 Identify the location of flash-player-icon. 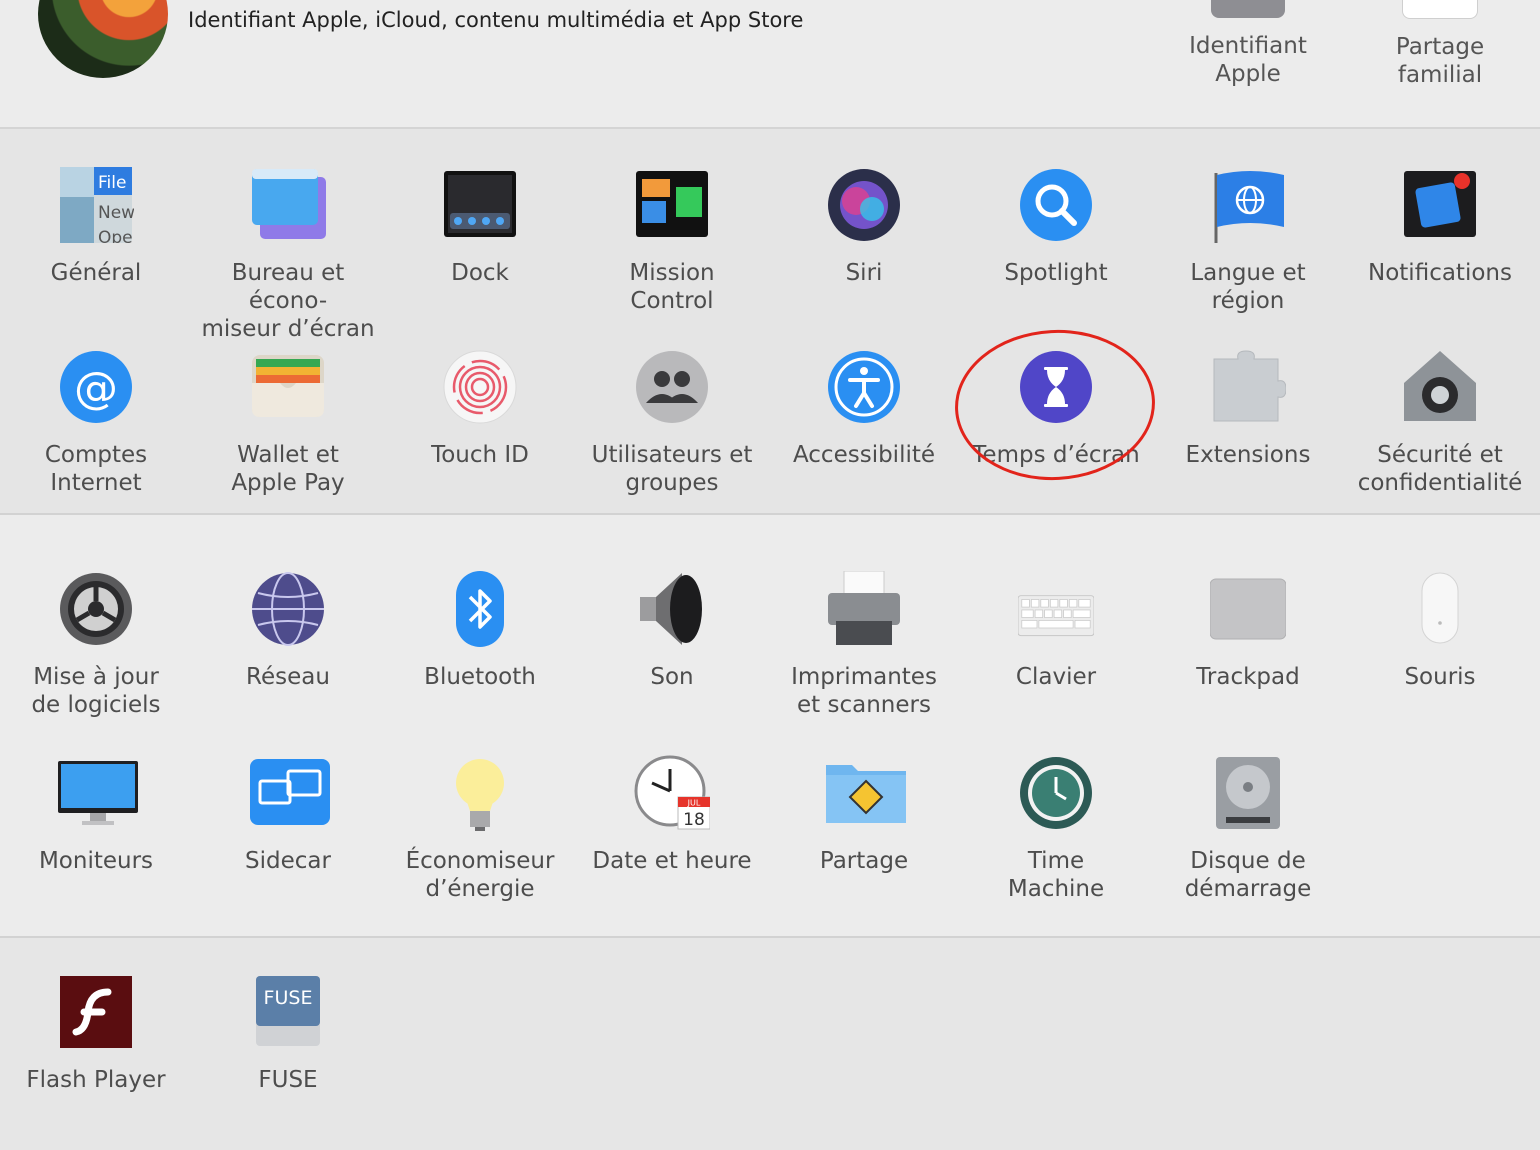
(96, 1012).